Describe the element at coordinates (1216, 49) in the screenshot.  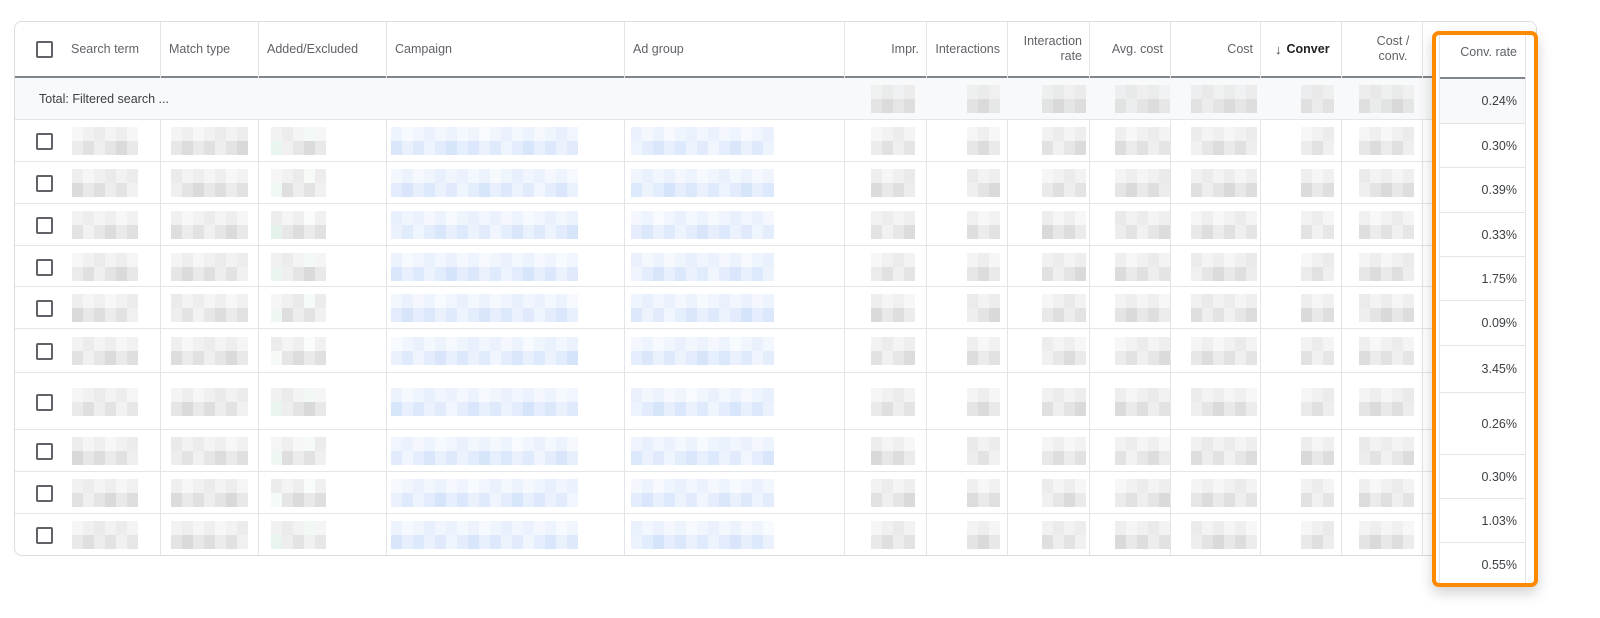
I see `header-cost: Cost` at that location.